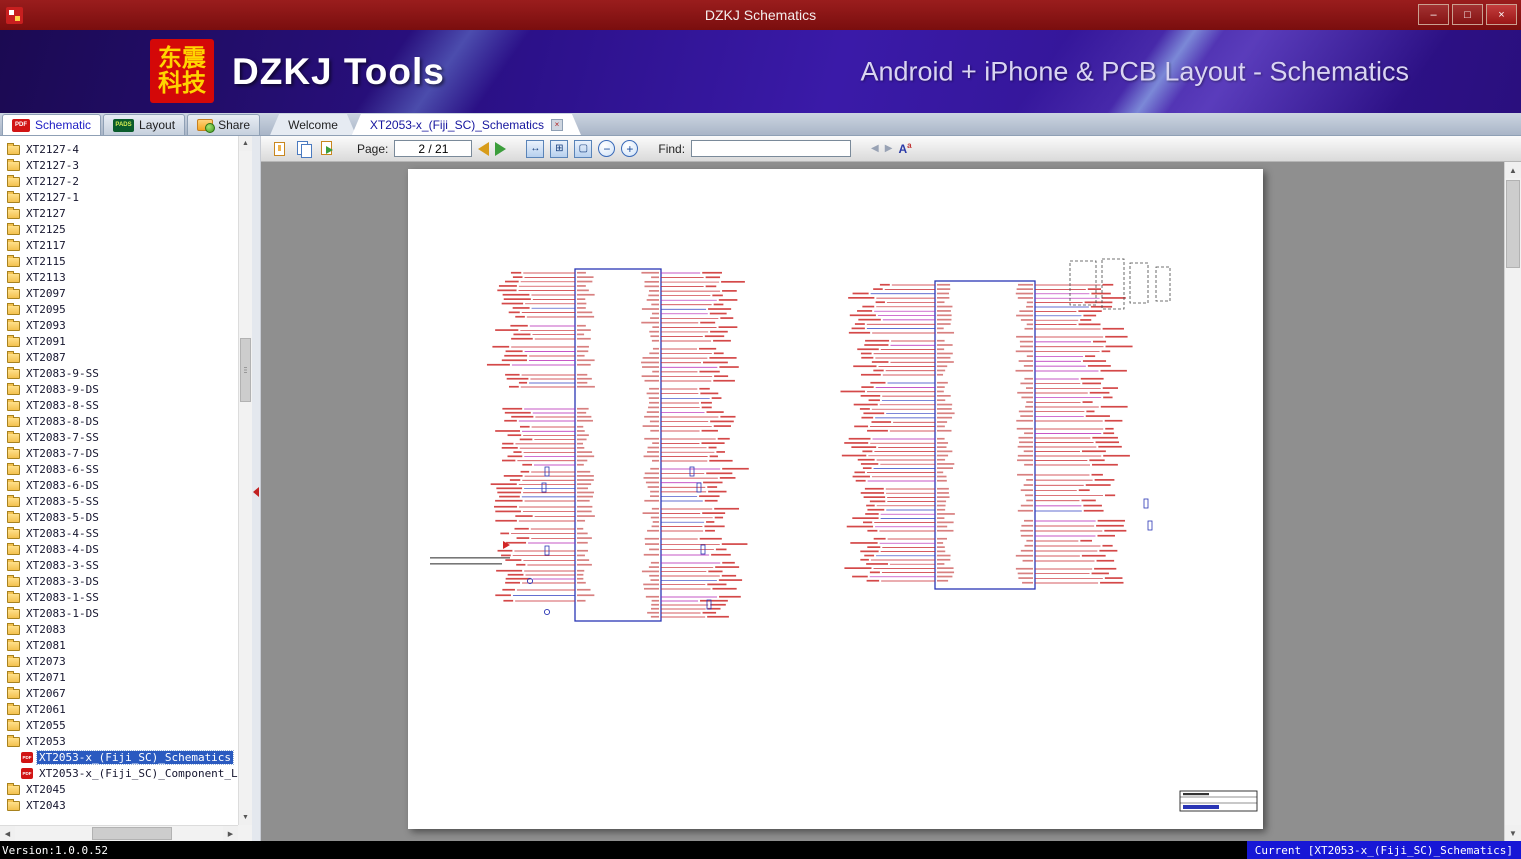 This screenshot has height=859, width=1521. What do you see at coordinates (583, 148) in the screenshot?
I see `actual-size-icon: ▢` at bounding box center [583, 148].